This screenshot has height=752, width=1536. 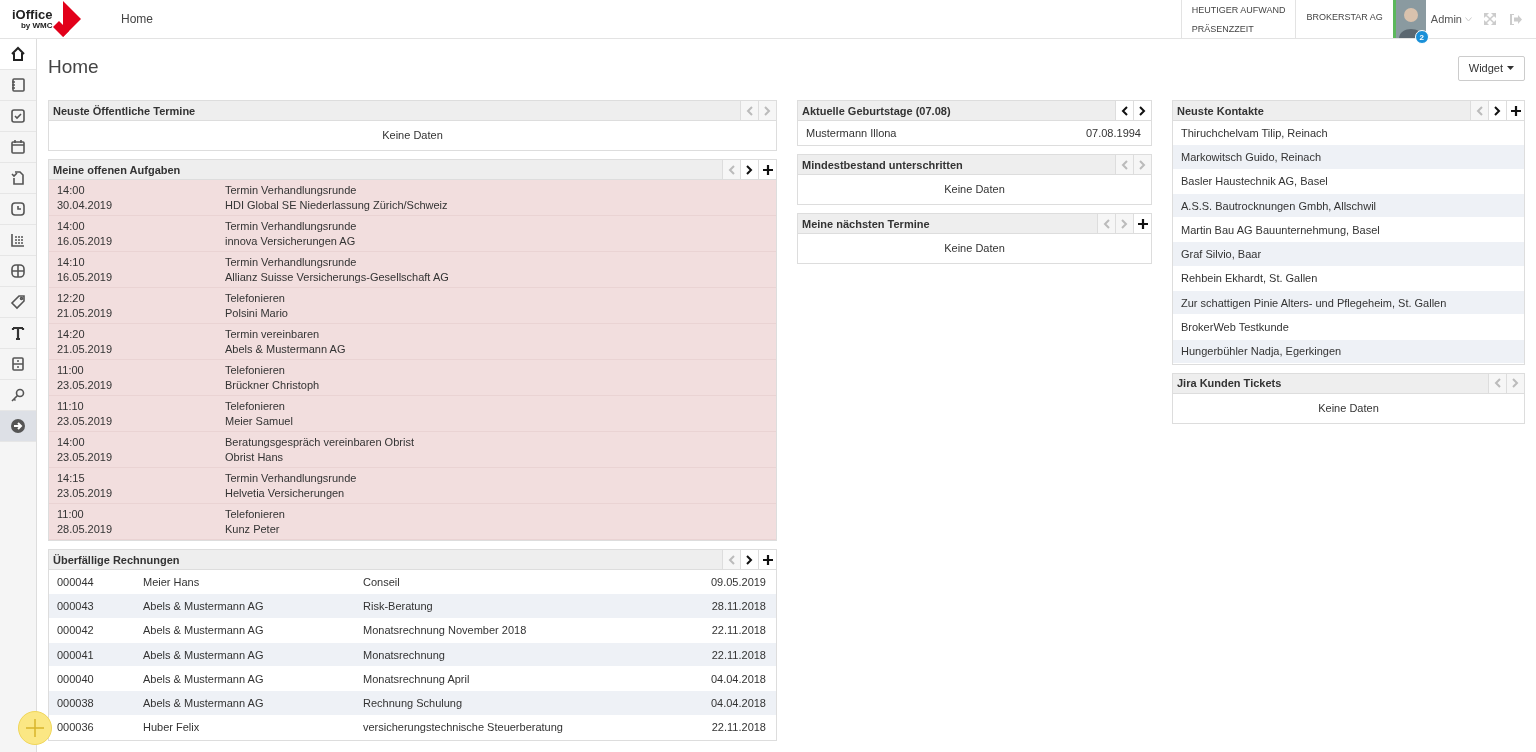 I want to click on task-subject: Polsini Mario, so click(x=257, y=312).